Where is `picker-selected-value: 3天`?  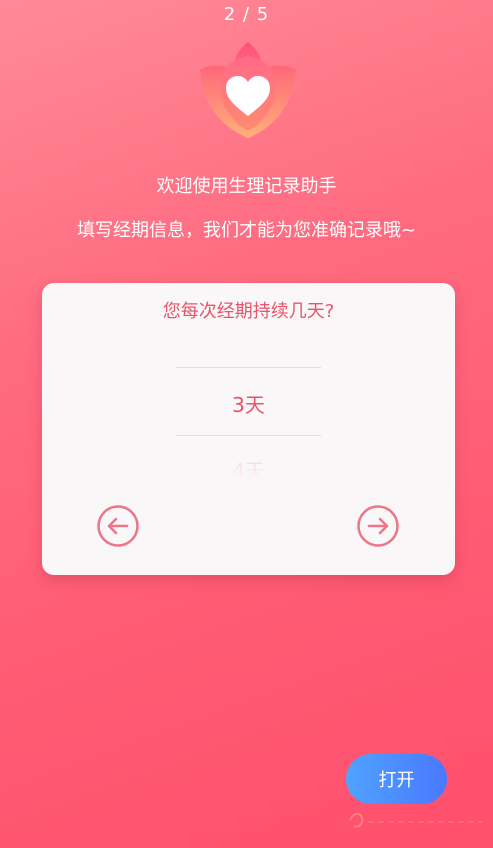 picker-selected-value: 3天 is located at coordinates (248, 403).